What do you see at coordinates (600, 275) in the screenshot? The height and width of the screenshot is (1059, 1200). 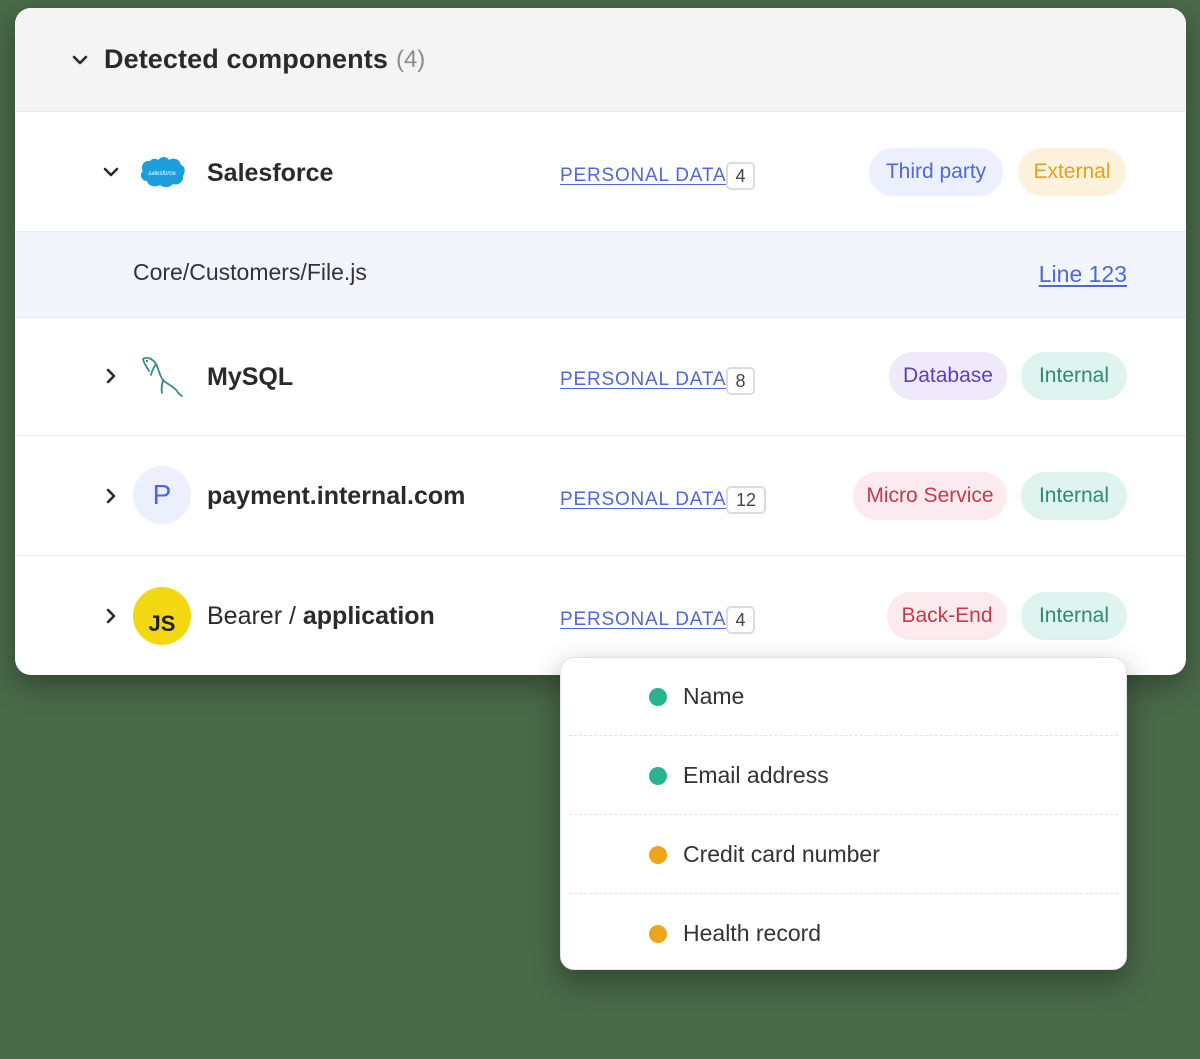 I see `file-reference-row: Core/Customers/File.js Line 123` at bounding box center [600, 275].